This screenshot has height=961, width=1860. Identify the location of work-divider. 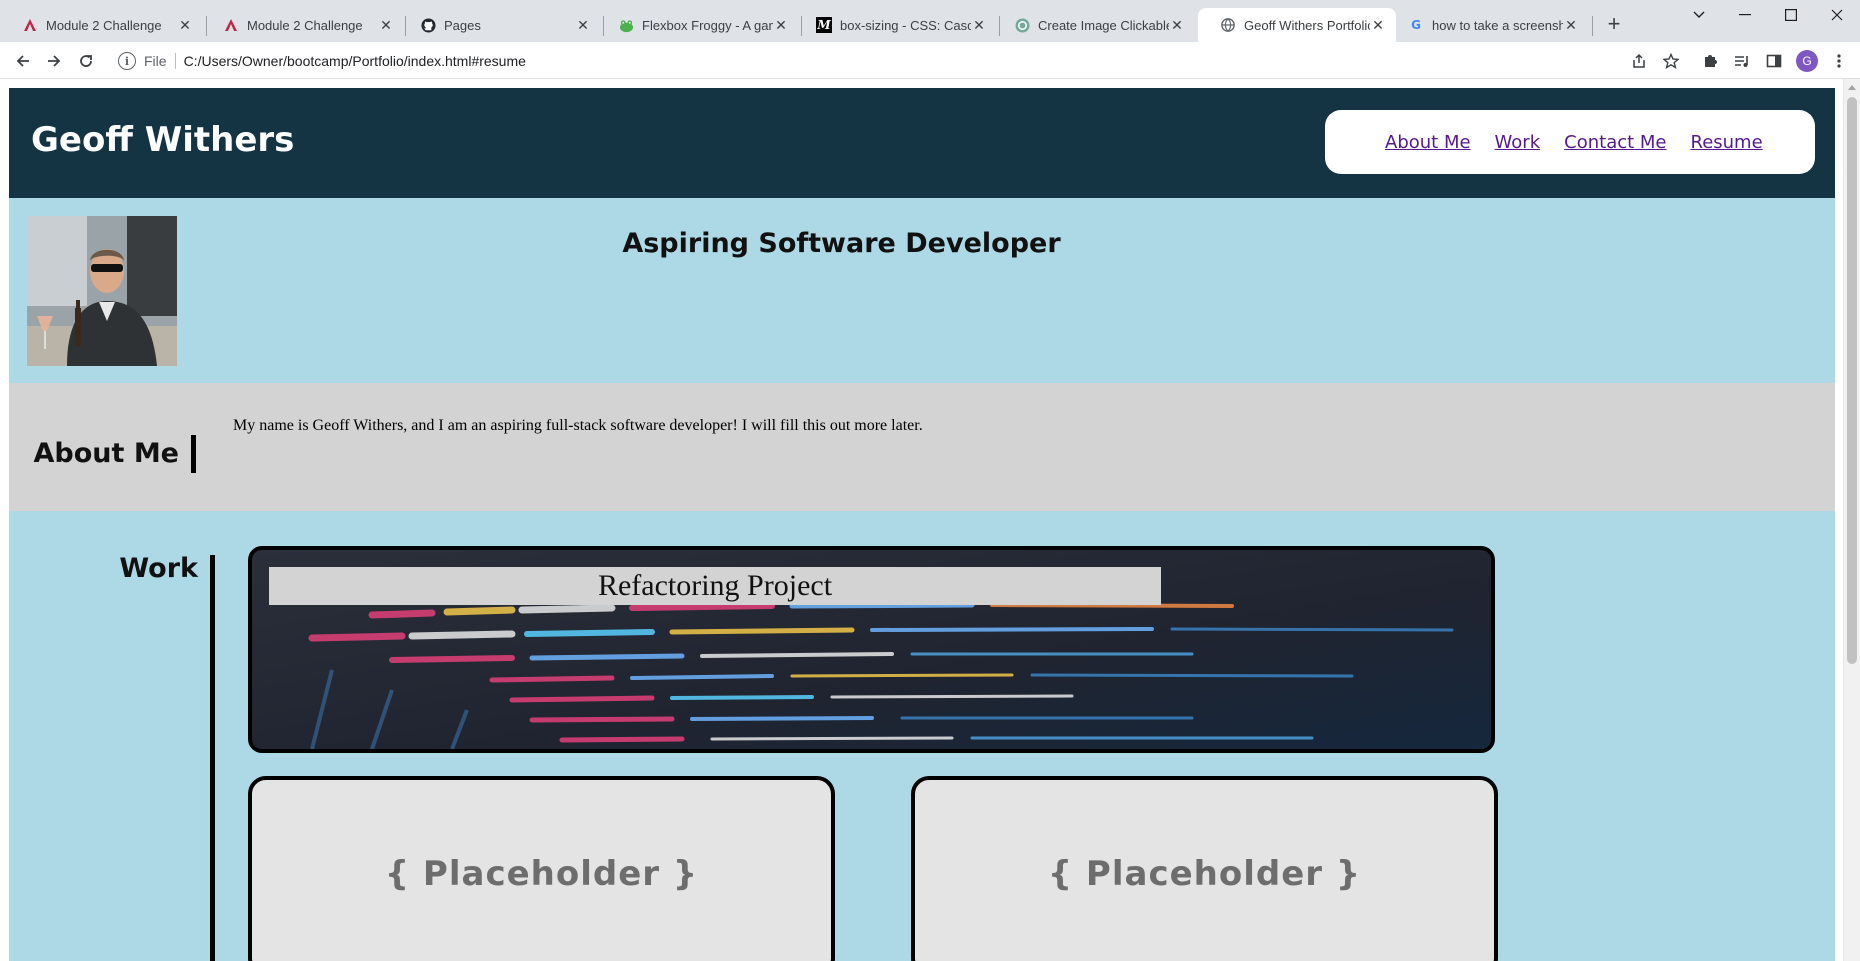
(212, 758).